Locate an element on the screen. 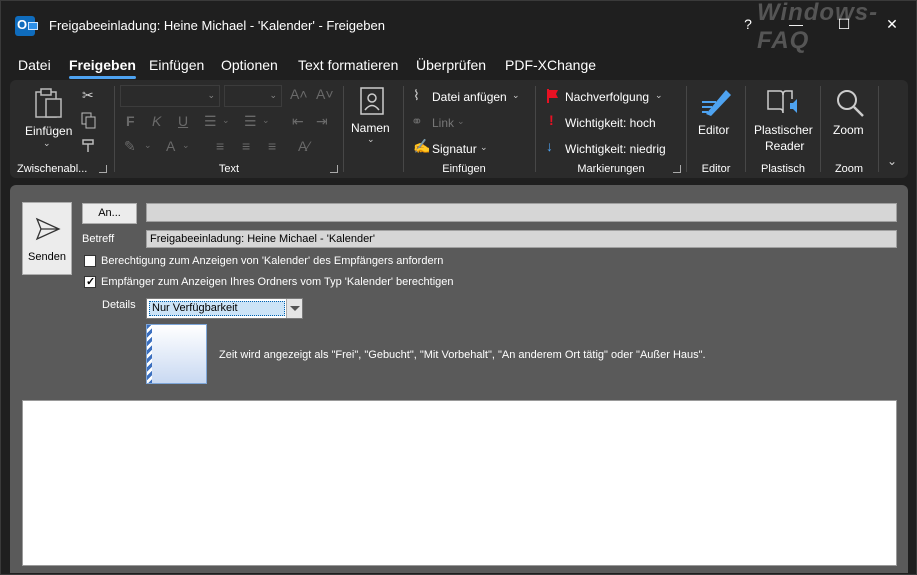  send-label: Senden is located at coordinates (47, 257).